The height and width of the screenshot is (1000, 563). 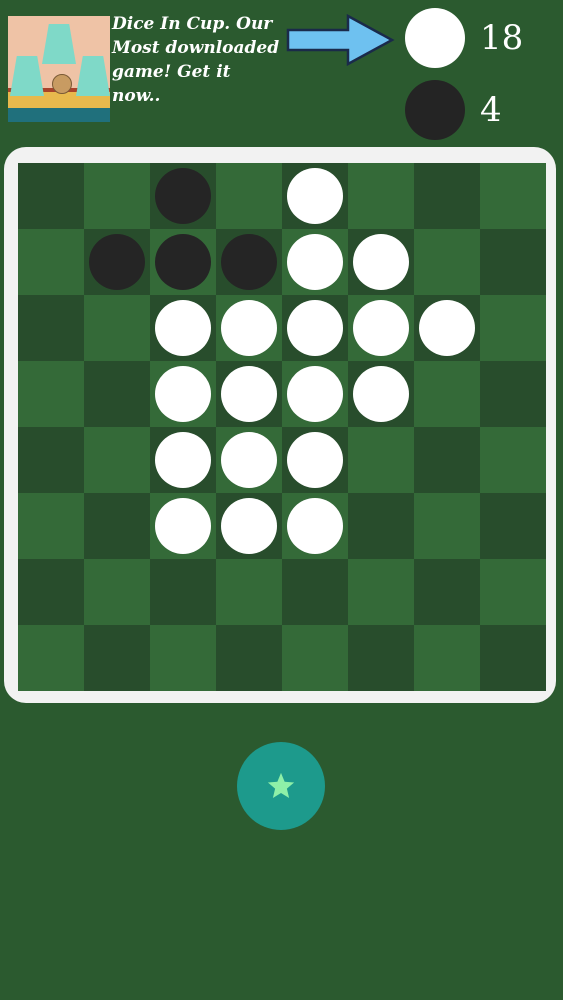 What do you see at coordinates (513, 526) in the screenshot?
I see `board-cell-r6c8` at bounding box center [513, 526].